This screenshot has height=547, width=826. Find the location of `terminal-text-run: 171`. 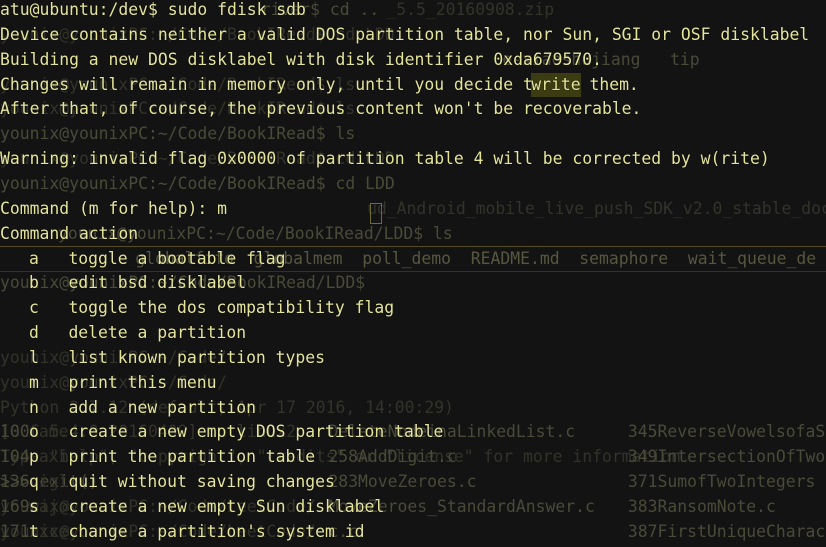

terminal-text-run: 171 is located at coordinates (15, 531).